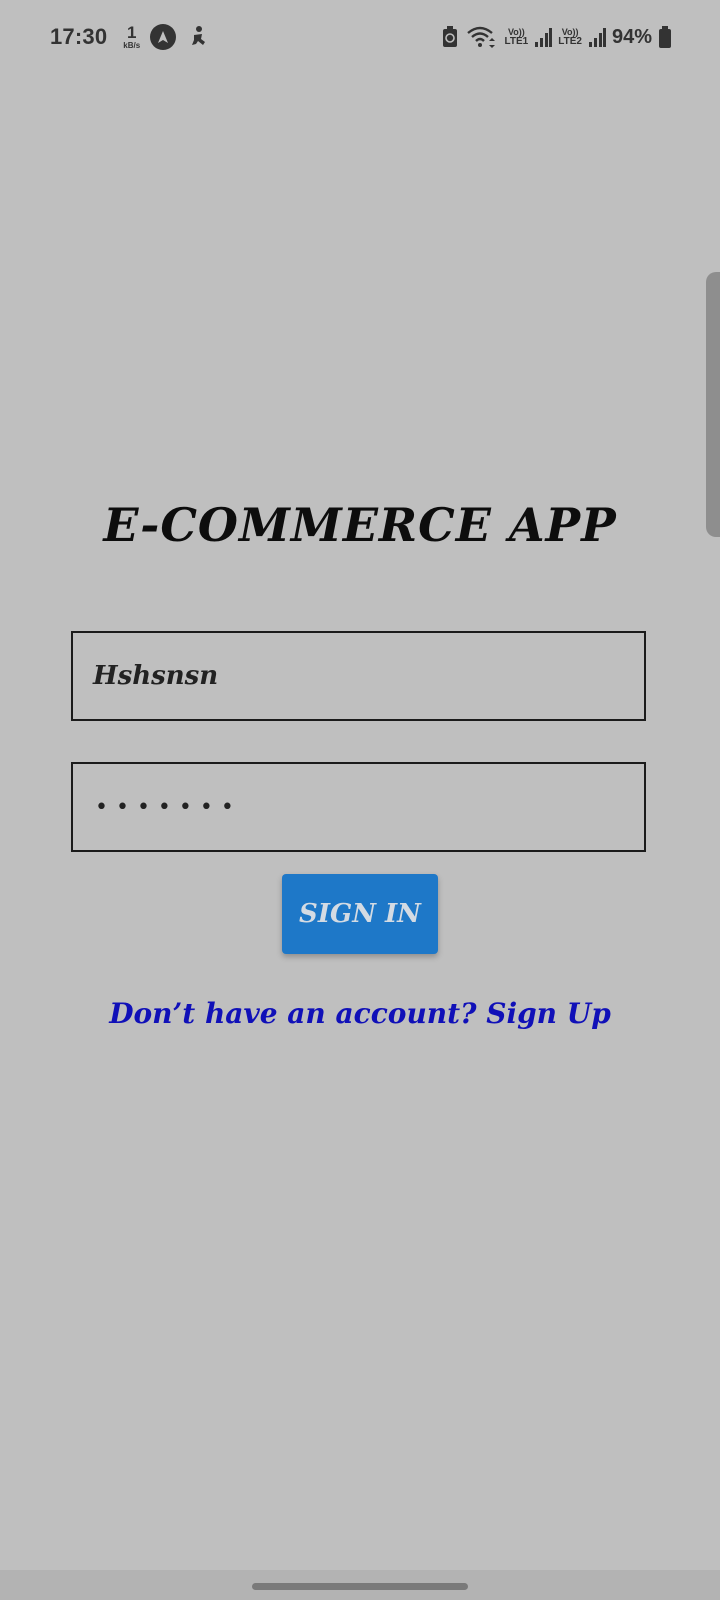 The image size is (720, 1600). What do you see at coordinates (199, 35) in the screenshot?
I see `fitness-app-icon` at bounding box center [199, 35].